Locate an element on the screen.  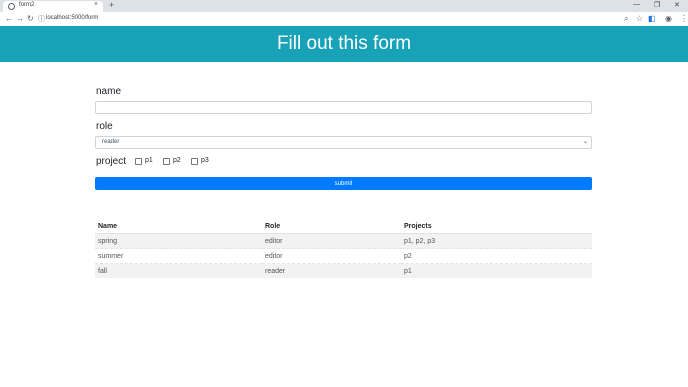
minimize-icon: — is located at coordinates (636, 4).